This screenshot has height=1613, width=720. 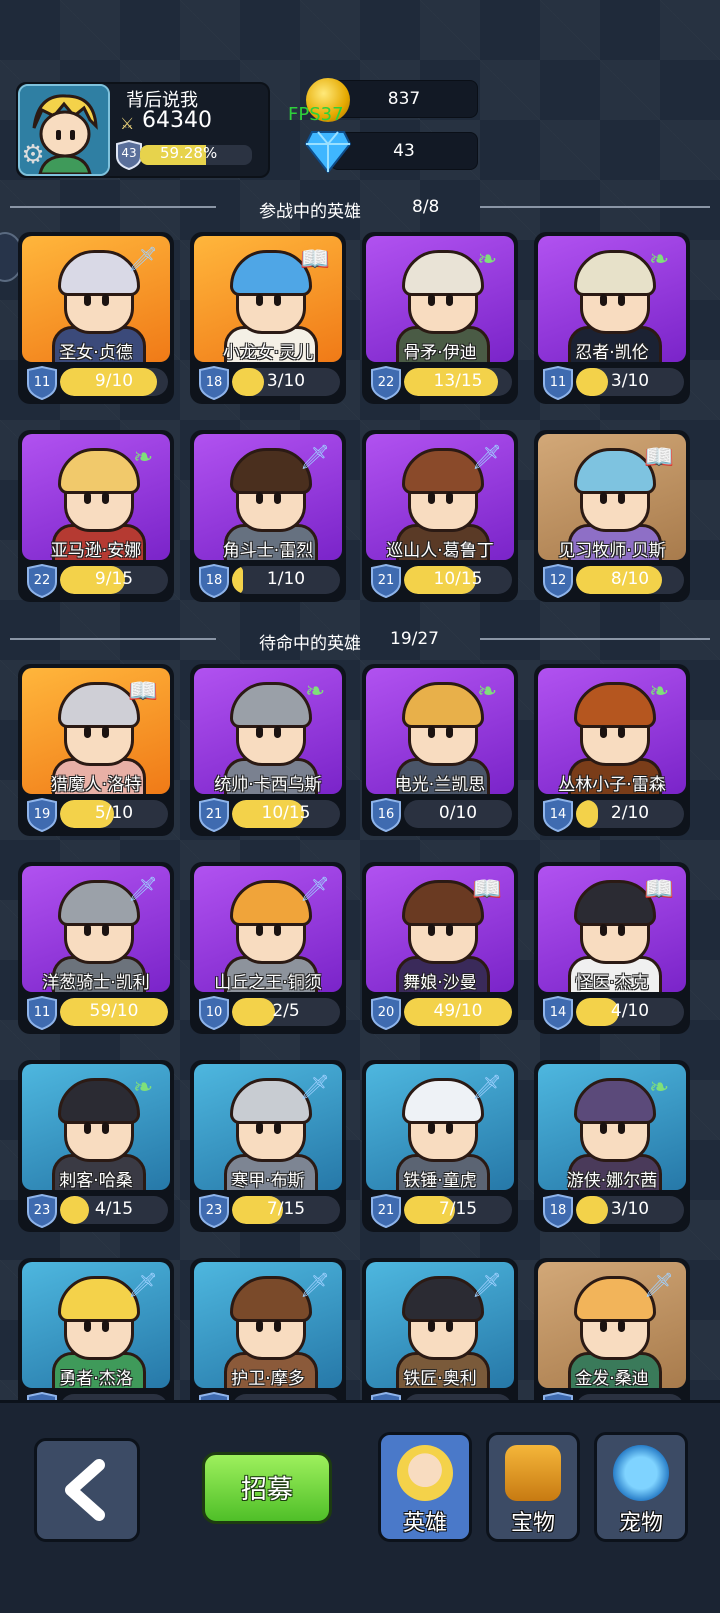 I want to click on hero-shard-progress: 10/15, so click(x=286, y=813).